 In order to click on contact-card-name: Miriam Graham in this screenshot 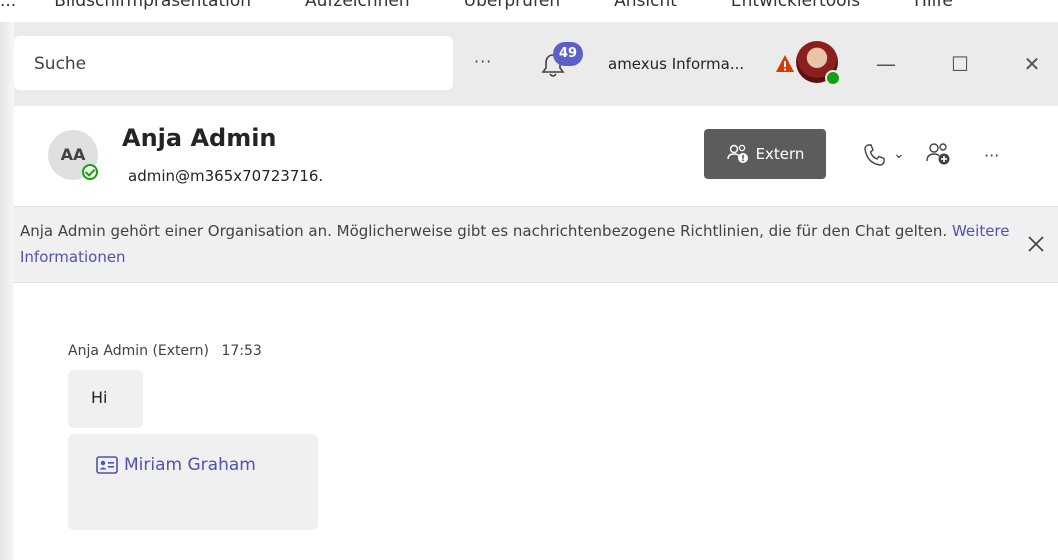, I will do `click(190, 465)`.